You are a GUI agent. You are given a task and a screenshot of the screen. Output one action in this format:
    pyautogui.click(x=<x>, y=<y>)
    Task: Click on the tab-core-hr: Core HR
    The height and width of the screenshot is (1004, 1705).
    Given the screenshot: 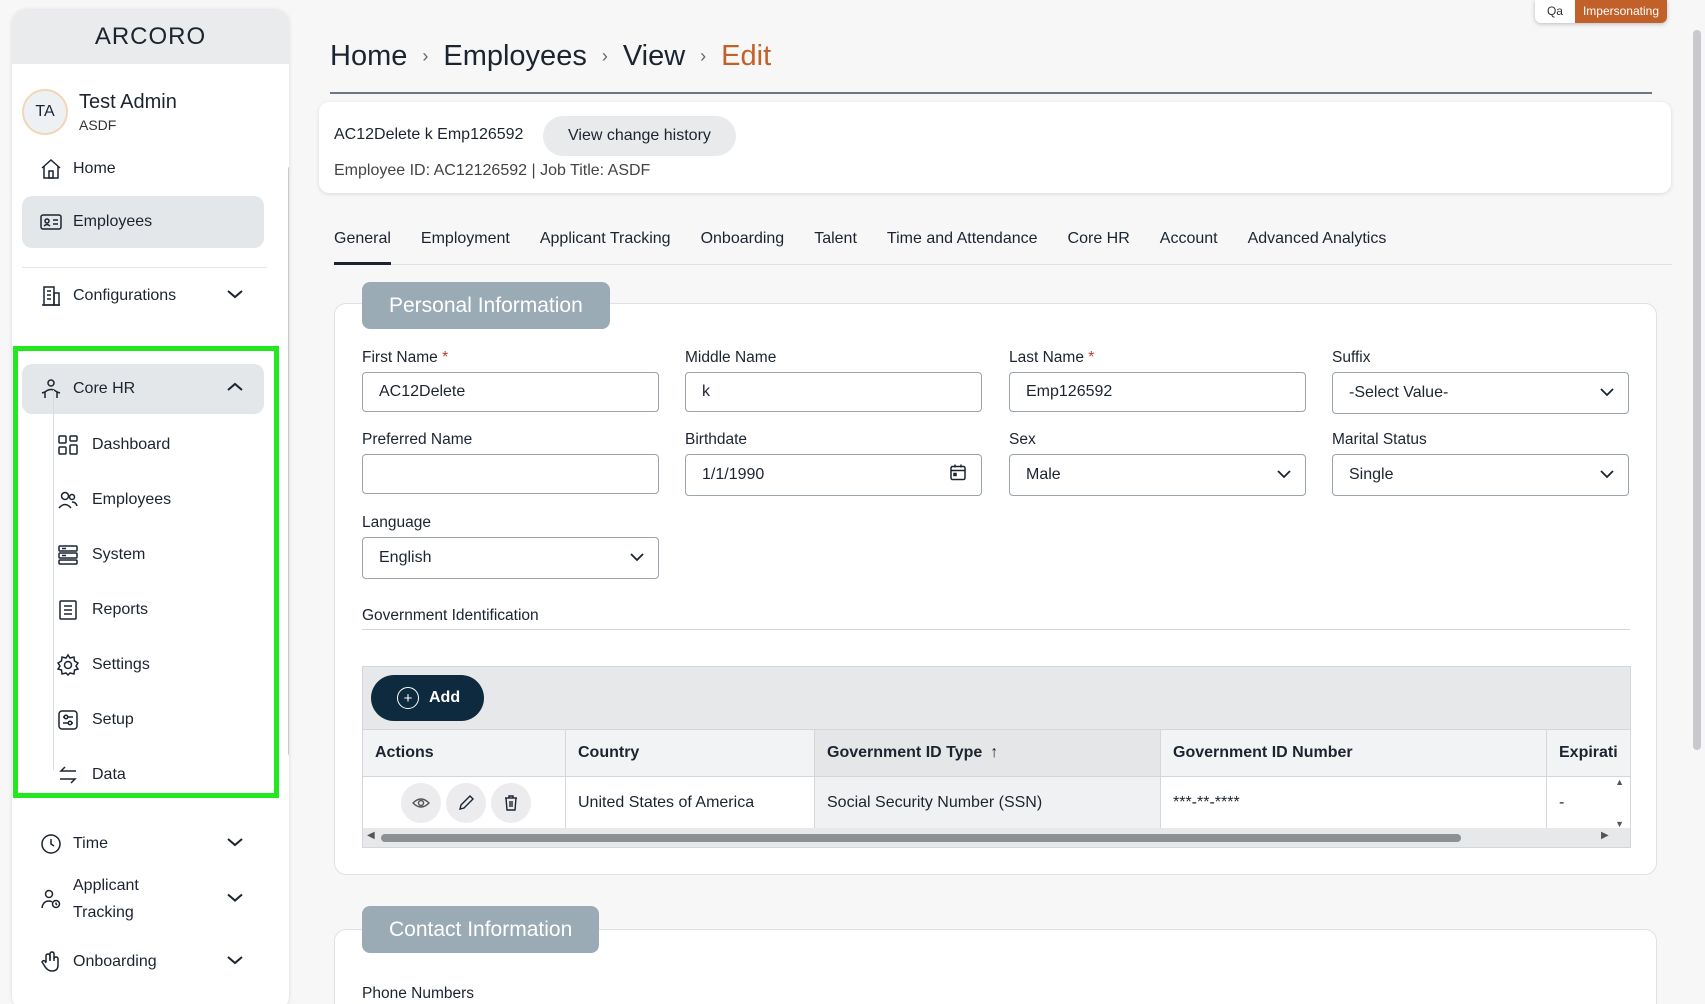 What is the action you would take?
    pyautogui.click(x=1099, y=246)
    